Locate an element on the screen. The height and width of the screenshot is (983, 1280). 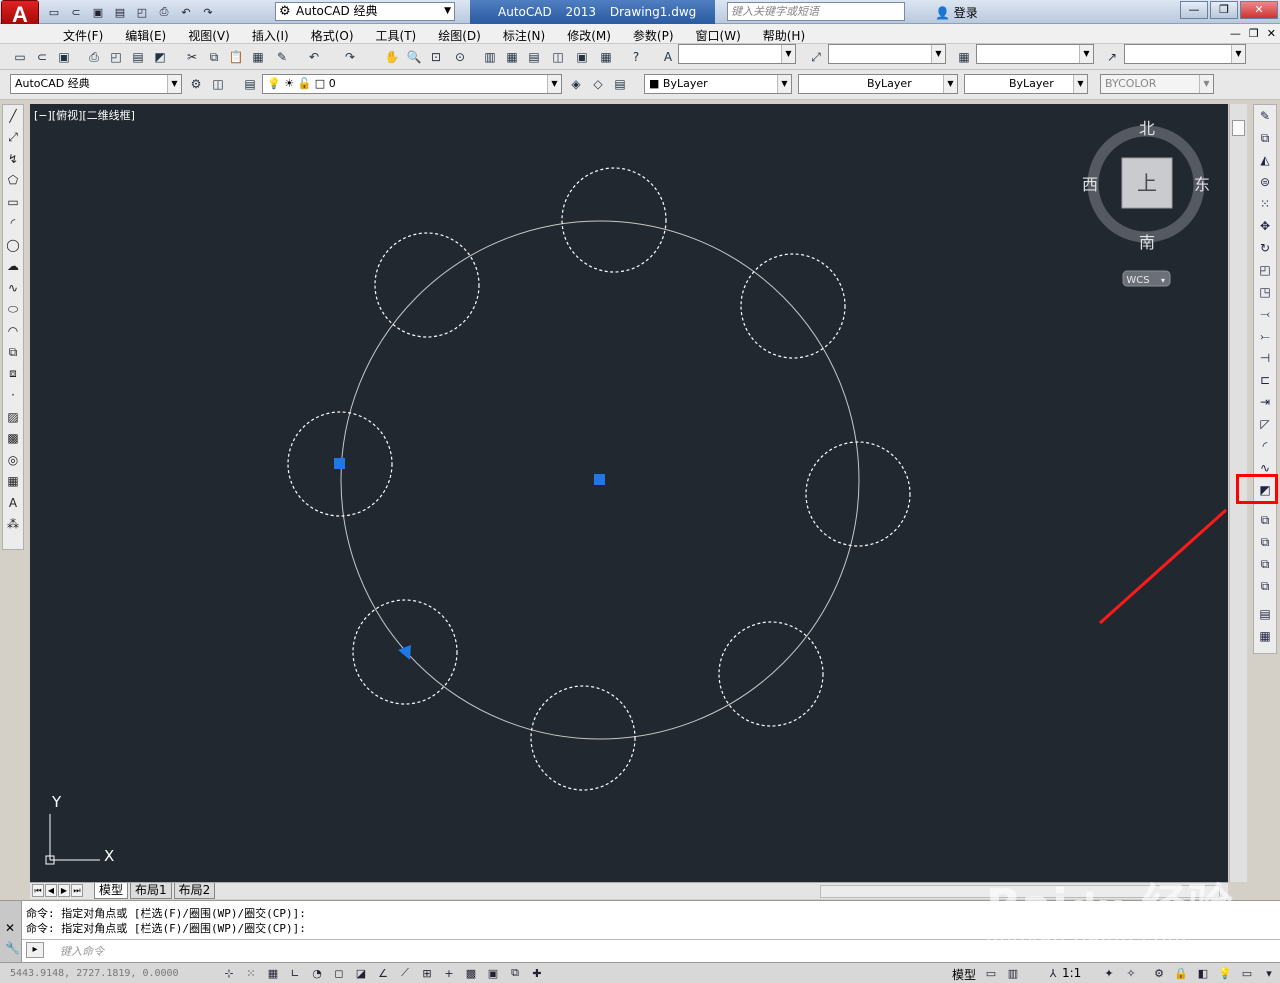
mirror-icon: ◭ is located at coordinates (1265, 160).